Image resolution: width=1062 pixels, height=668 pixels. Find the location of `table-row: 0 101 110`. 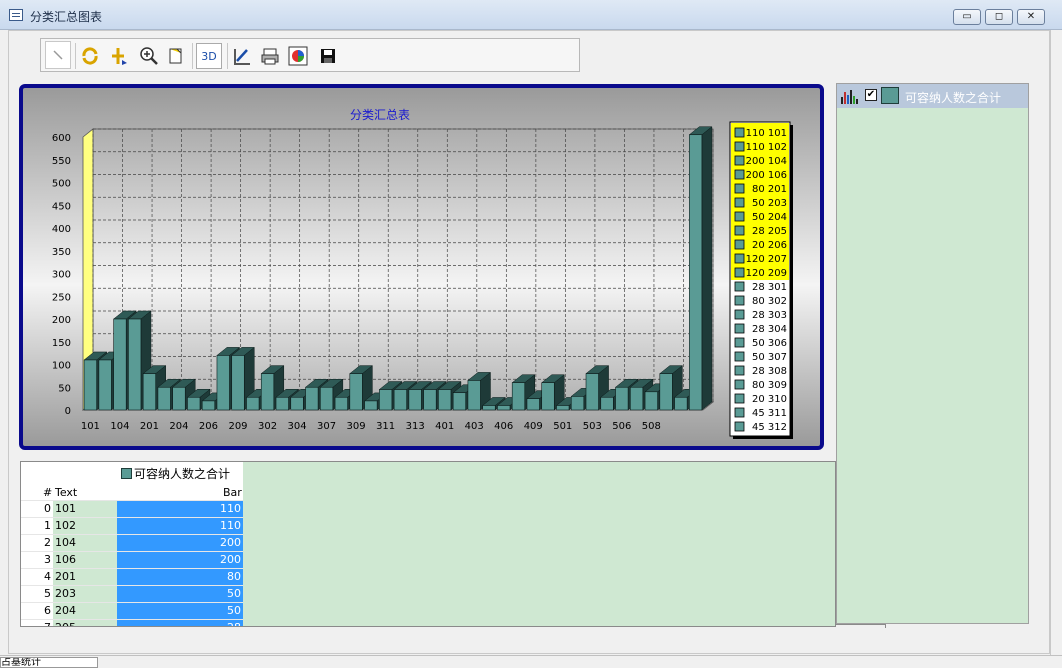

table-row: 0 101 110 is located at coordinates (132, 508).